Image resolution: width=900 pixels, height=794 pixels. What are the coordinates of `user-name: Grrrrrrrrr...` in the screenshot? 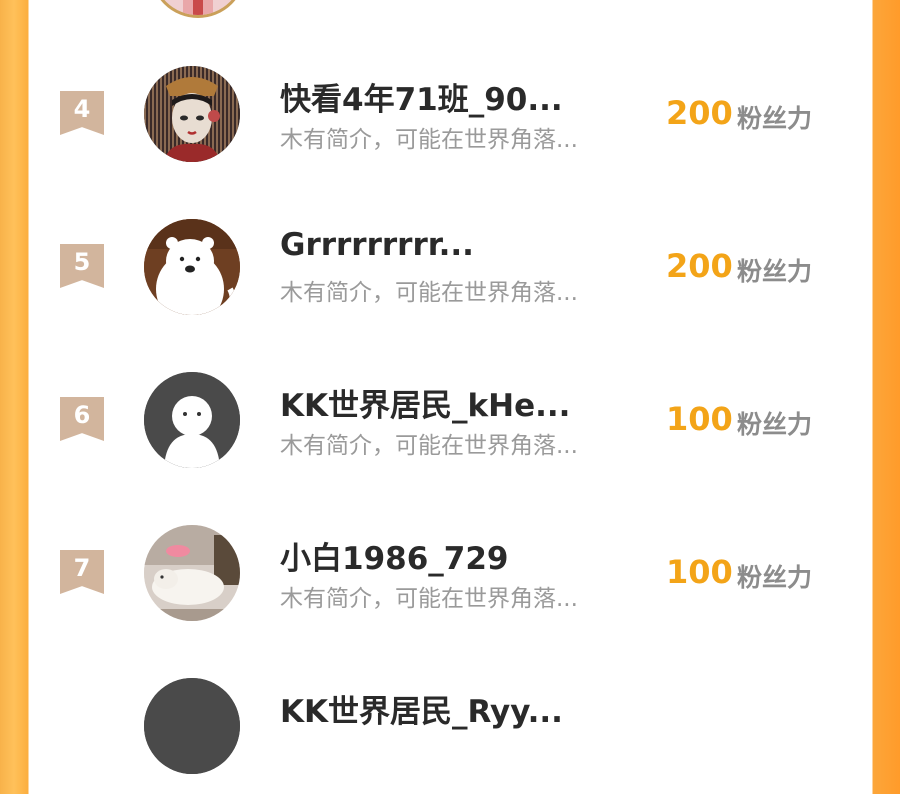 It's located at (377, 245).